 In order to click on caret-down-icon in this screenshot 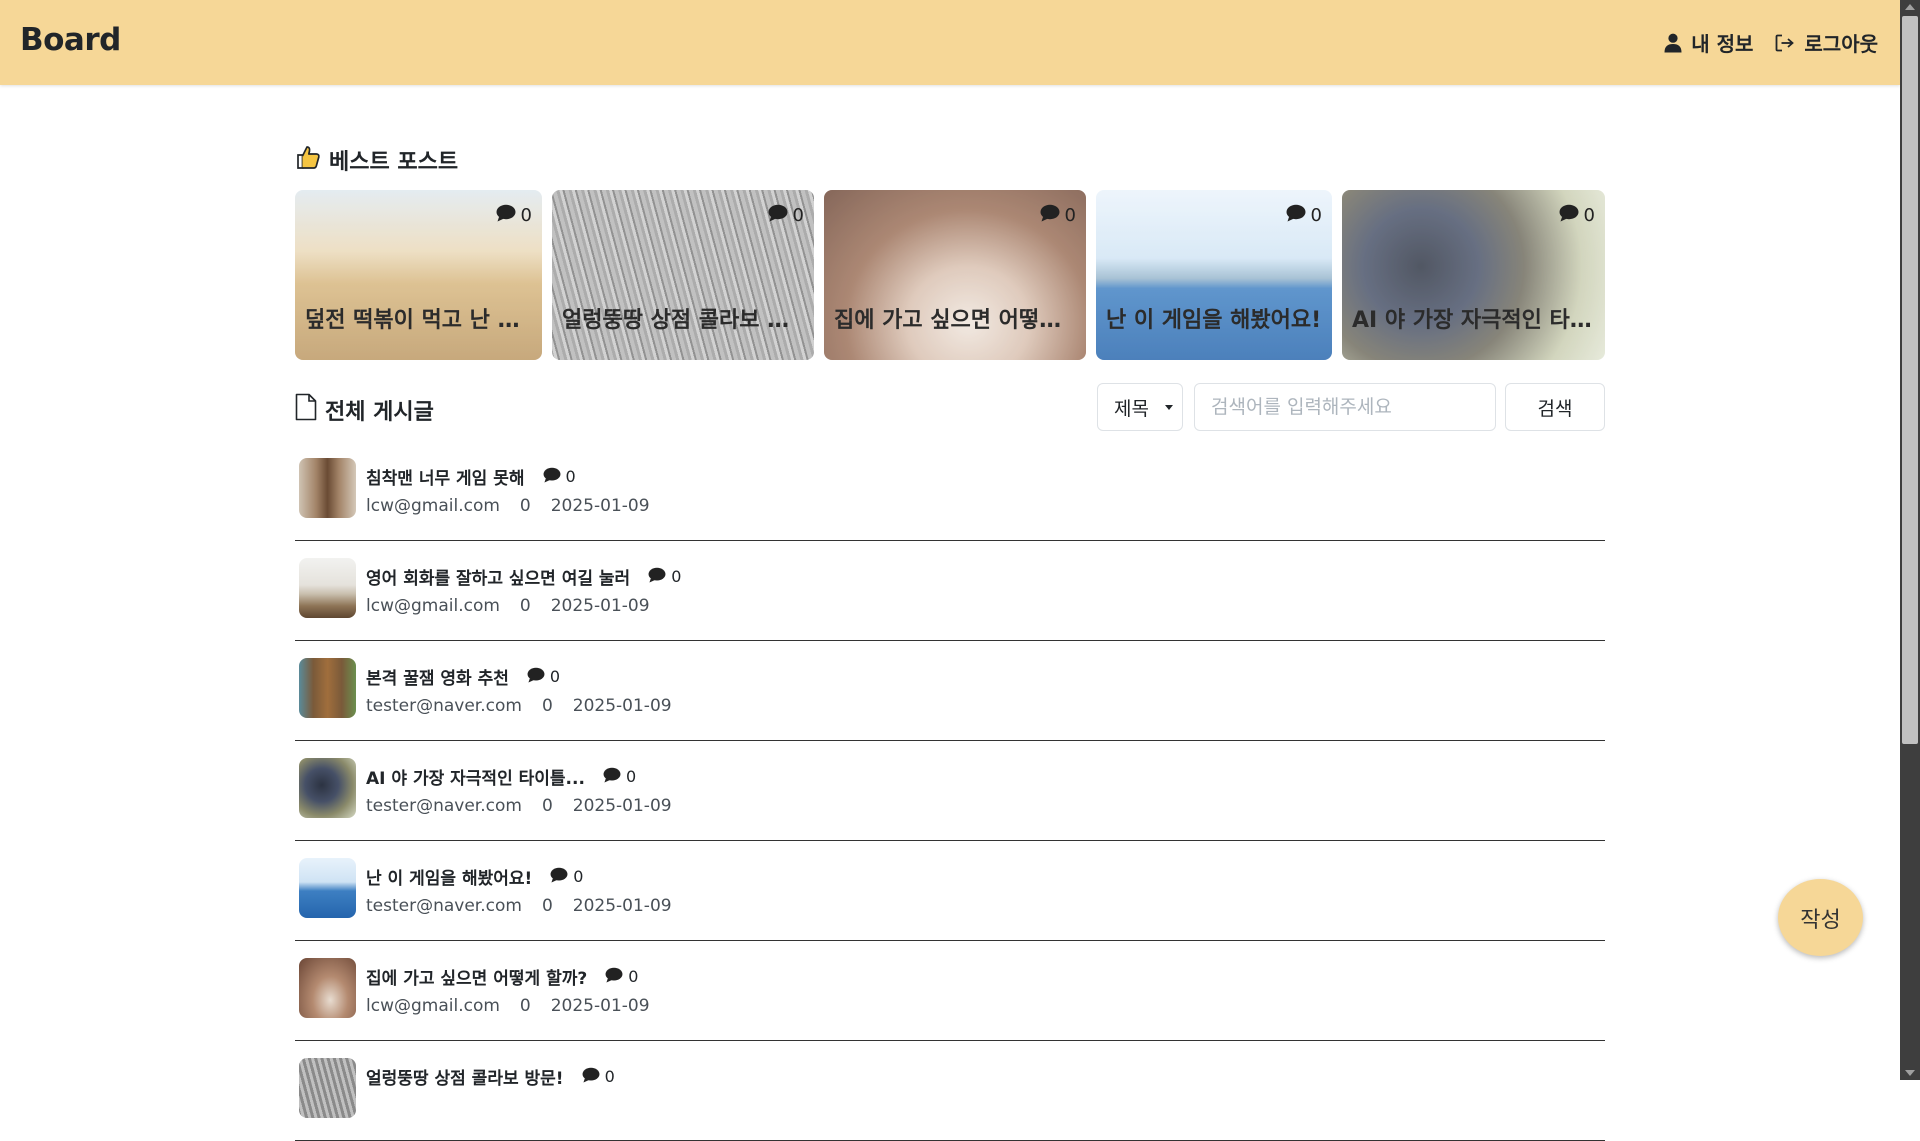, I will do `click(1169, 407)`.